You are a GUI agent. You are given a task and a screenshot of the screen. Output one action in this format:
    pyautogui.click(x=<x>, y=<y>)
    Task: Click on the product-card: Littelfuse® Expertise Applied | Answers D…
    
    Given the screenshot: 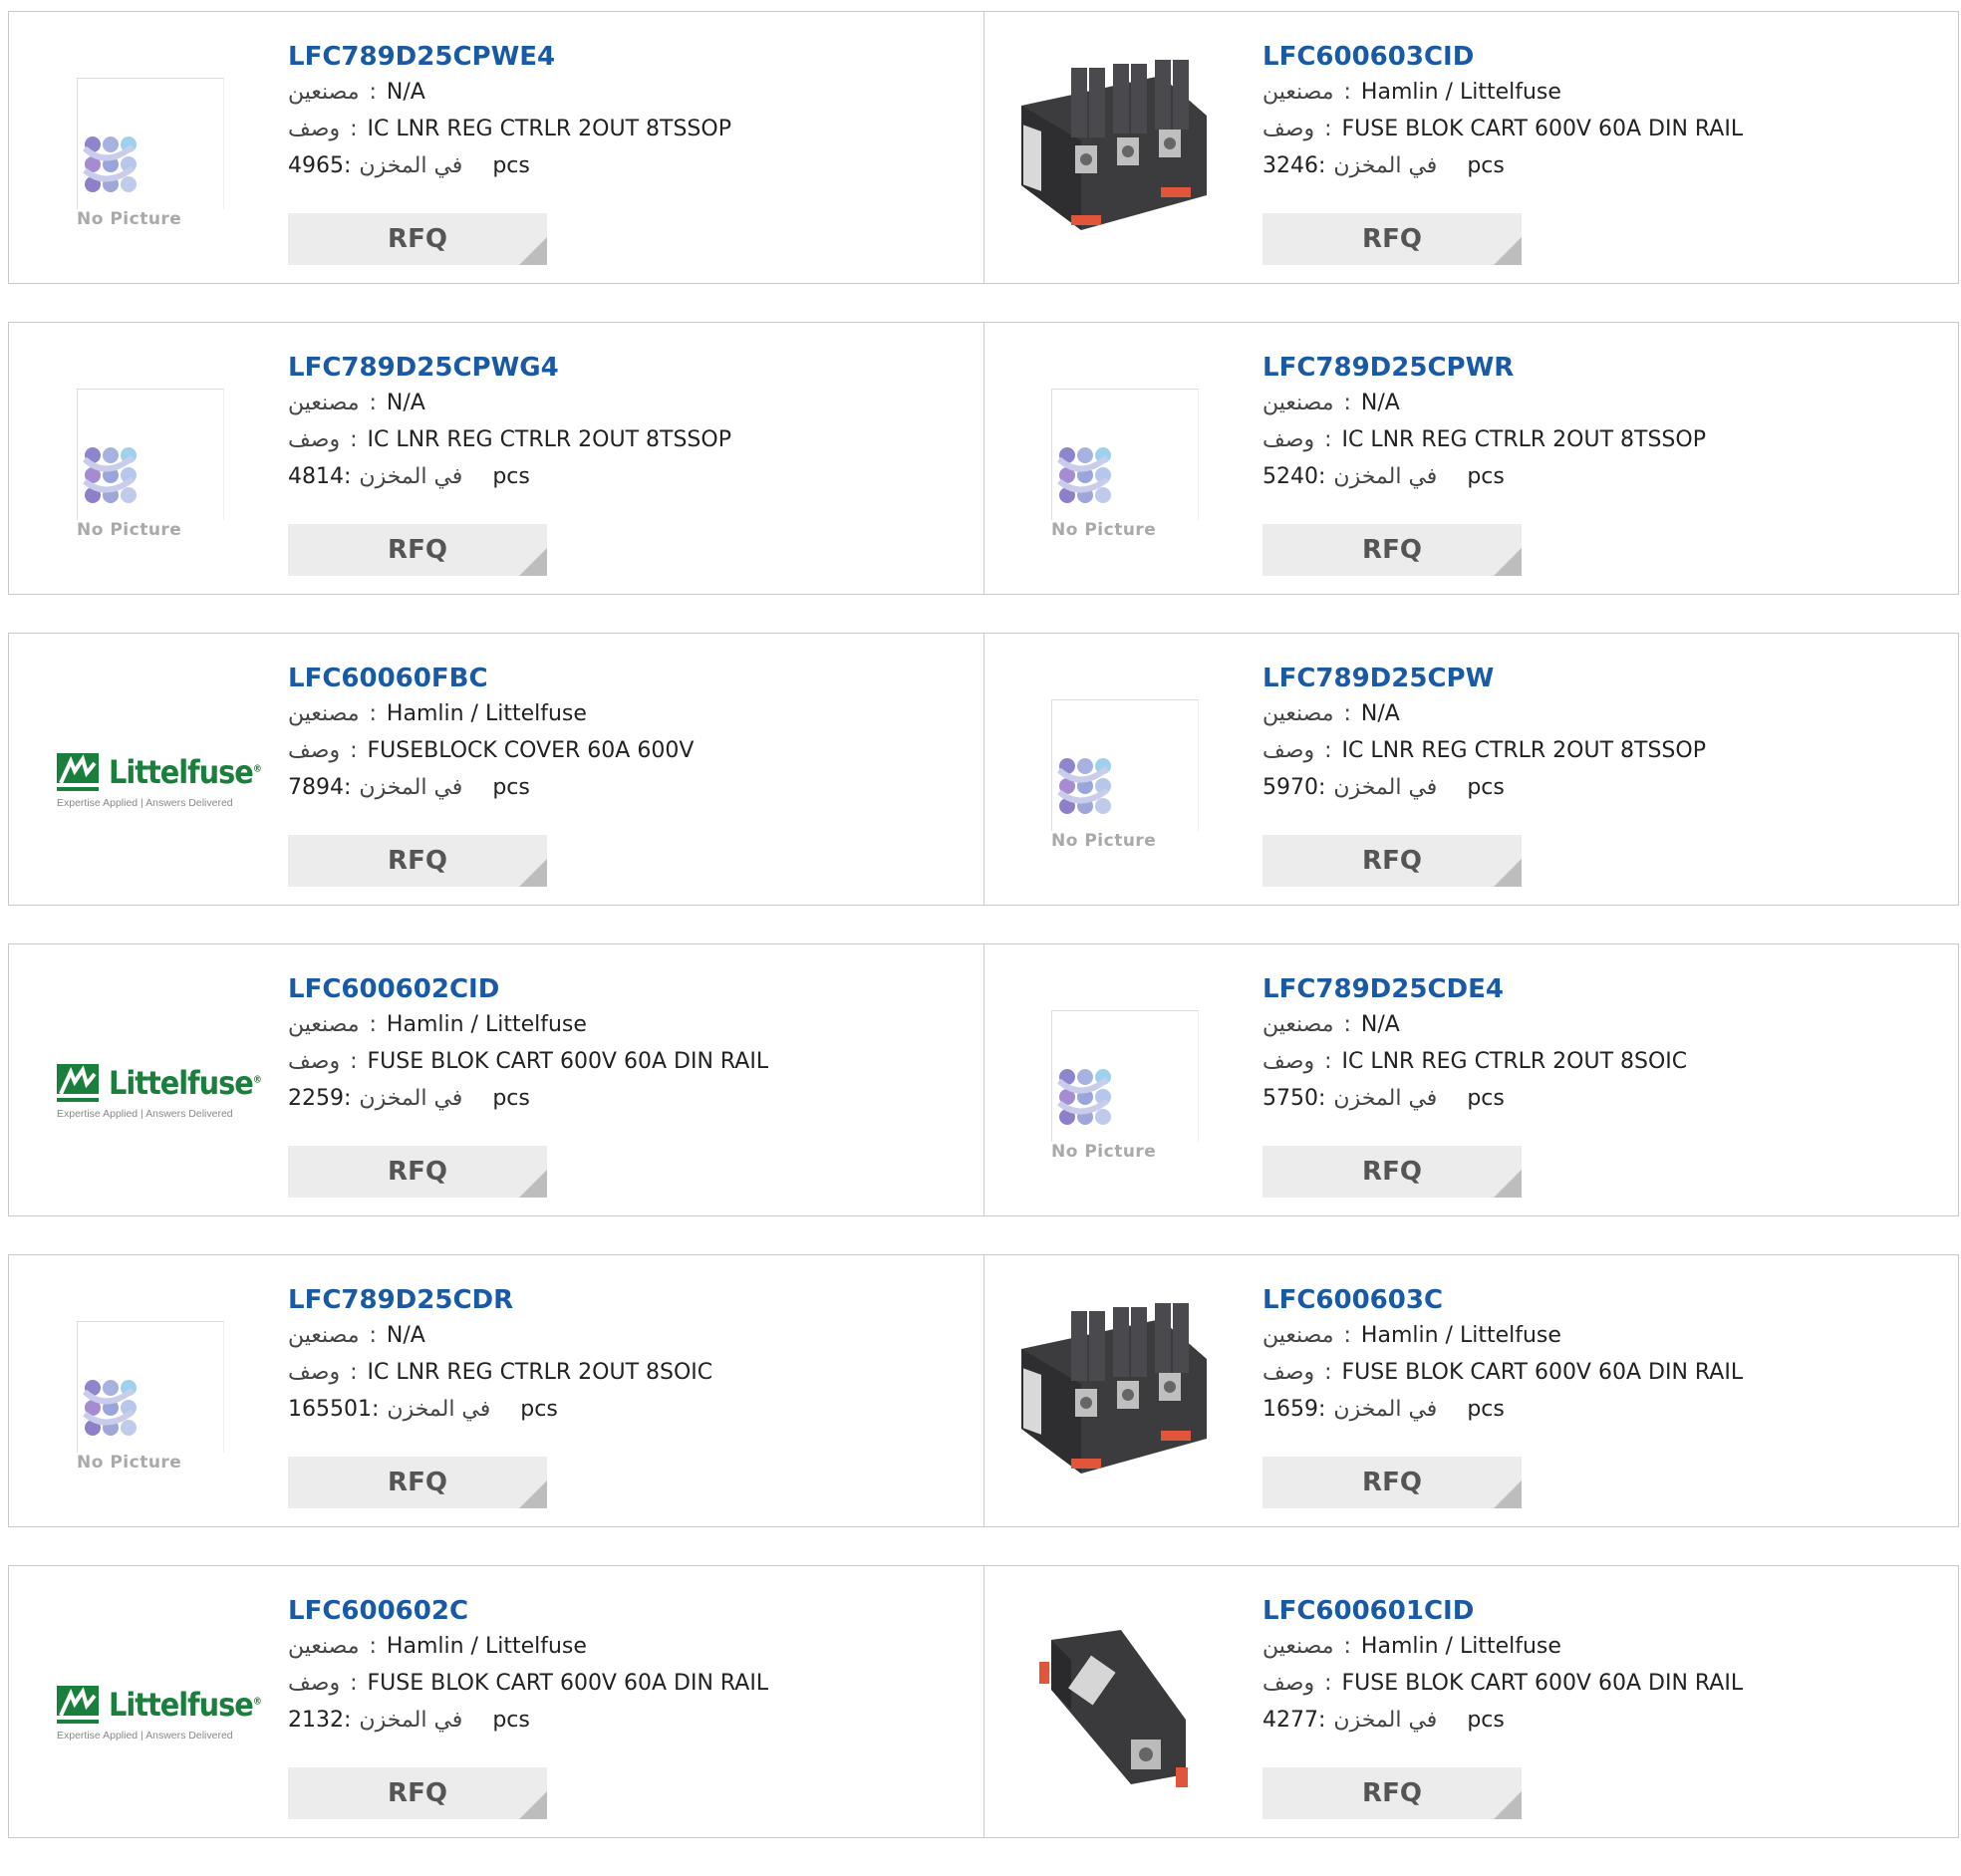 What is the action you would take?
    pyautogui.click(x=497, y=1702)
    